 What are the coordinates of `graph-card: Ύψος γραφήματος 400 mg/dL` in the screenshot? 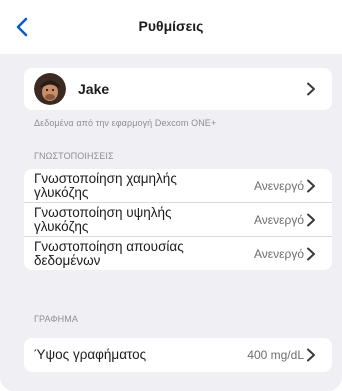 It's located at (178, 355).